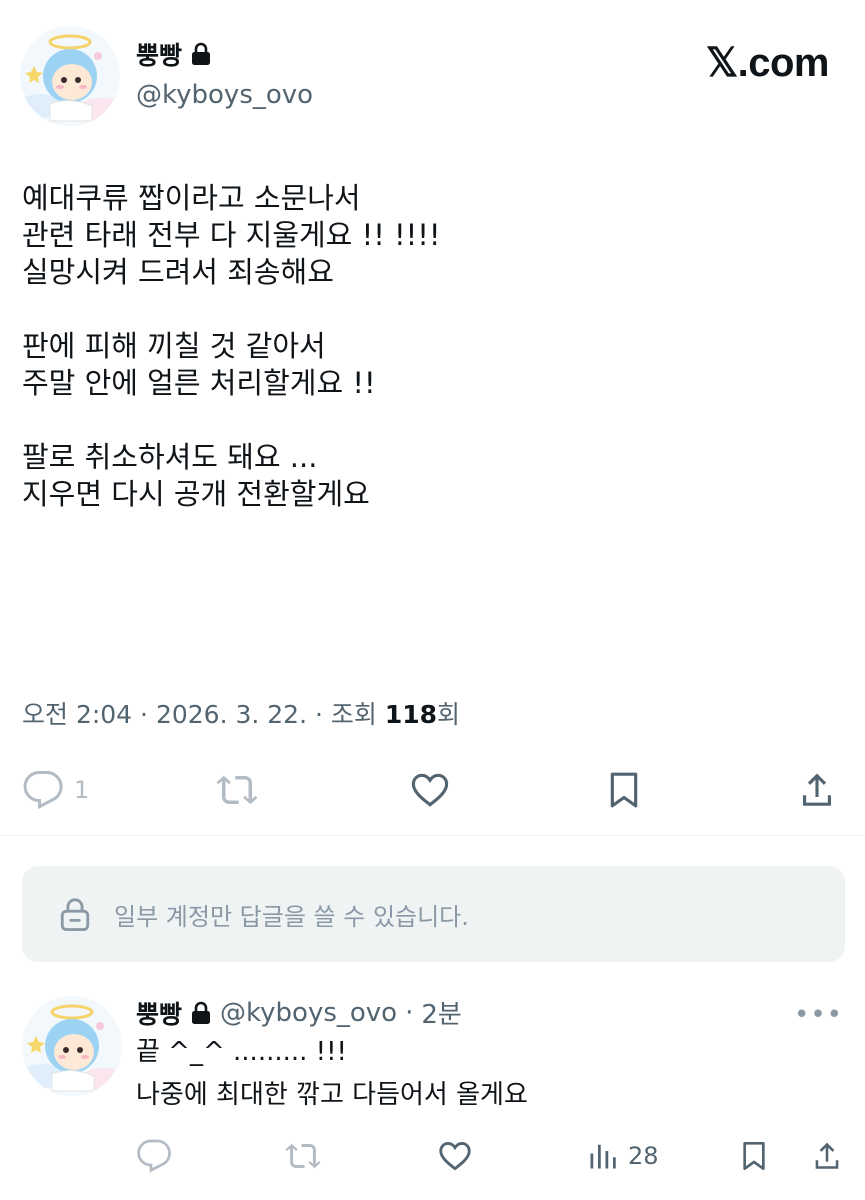 This screenshot has height=1200, width=865. Describe the element at coordinates (643, 1156) in the screenshot. I see `reply-views-count: 28` at that location.